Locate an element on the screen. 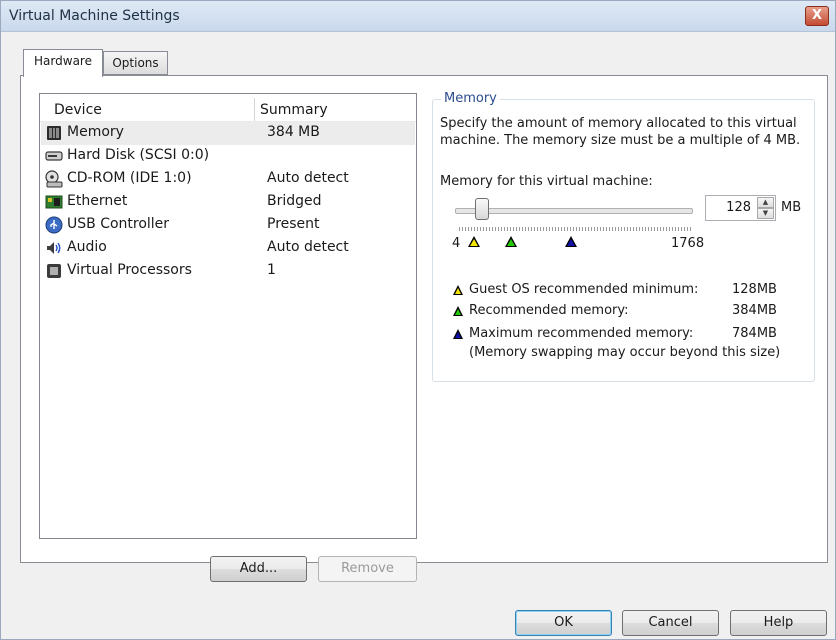  device-name: CD-ROM (IDE 1:0) is located at coordinates (129, 178).